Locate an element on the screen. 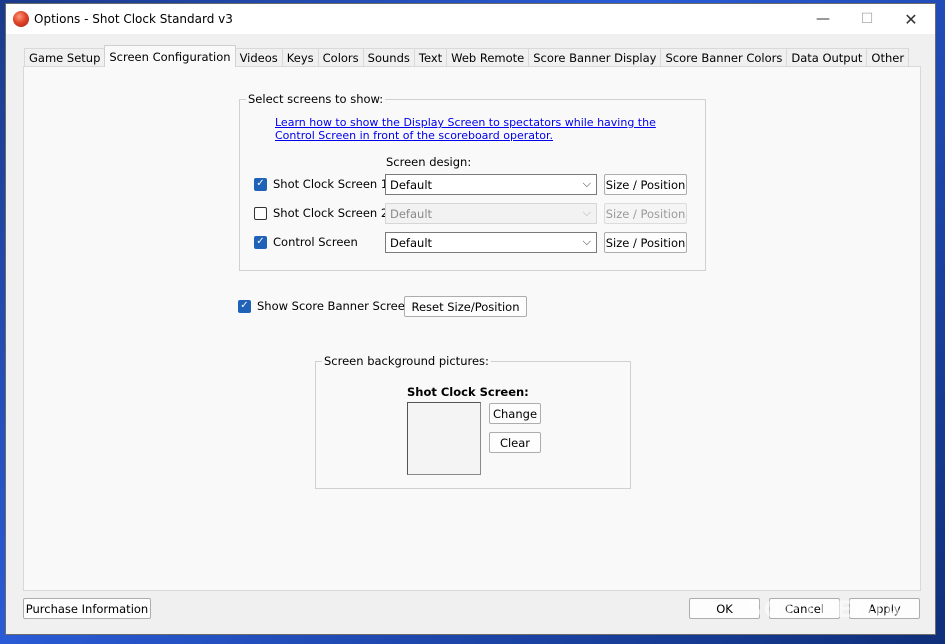 The width and height of the screenshot is (945, 644). shot-clock-screen-2-design-select: Default ⌵ is located at coordinates (491, 213).